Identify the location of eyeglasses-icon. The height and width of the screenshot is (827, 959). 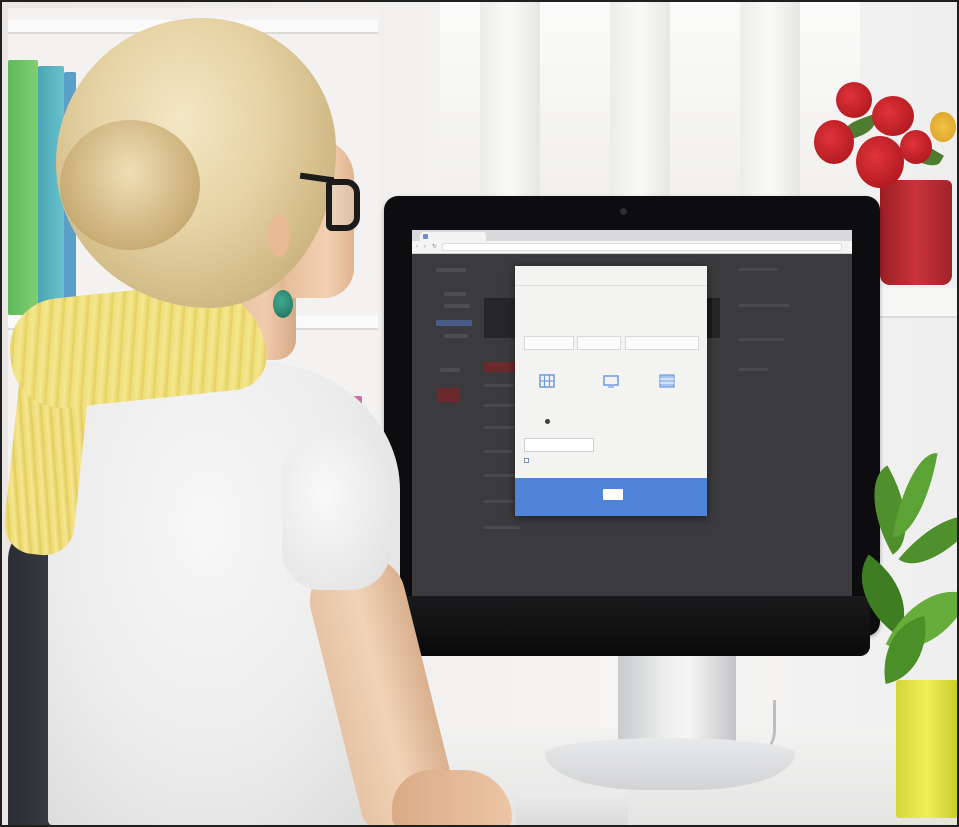
(330, 200).